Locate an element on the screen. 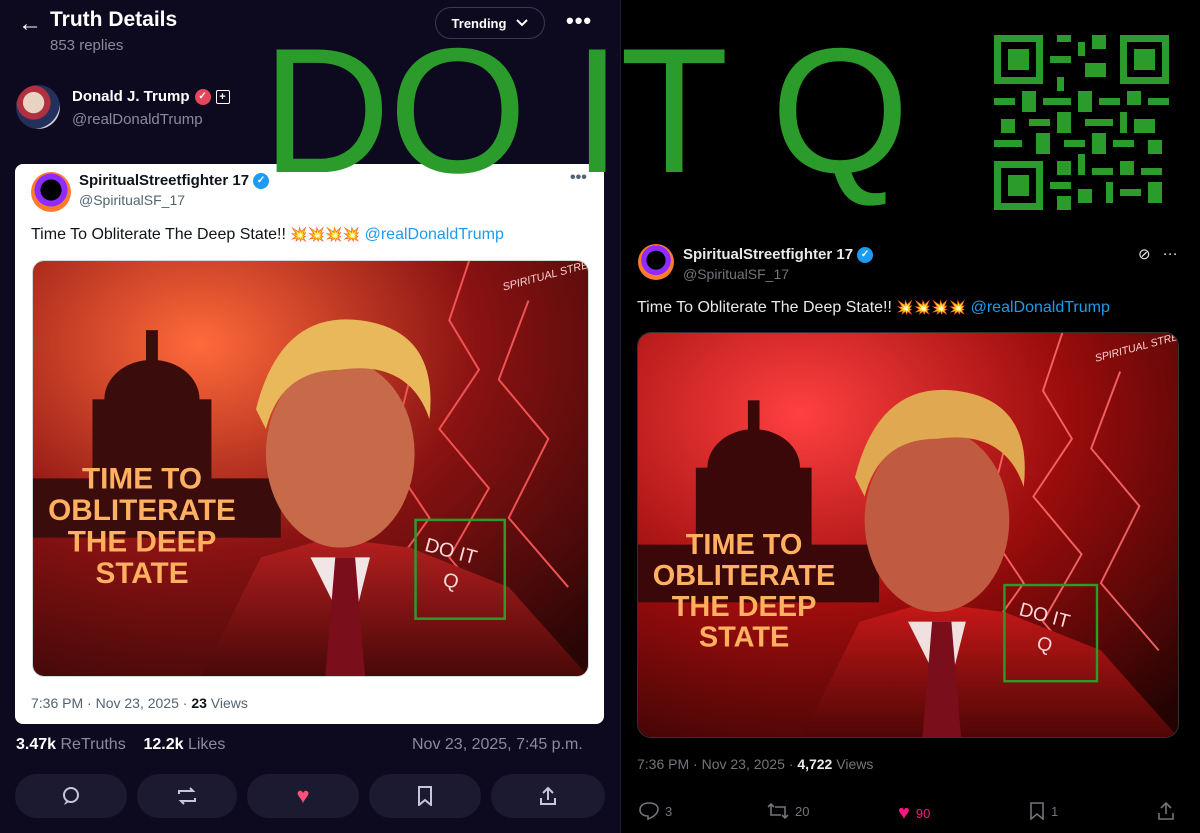 This screenshot has height=833, width=1200. r-author-name: SpiritualStreetfighter 17 is located at coordinates (768, 254).